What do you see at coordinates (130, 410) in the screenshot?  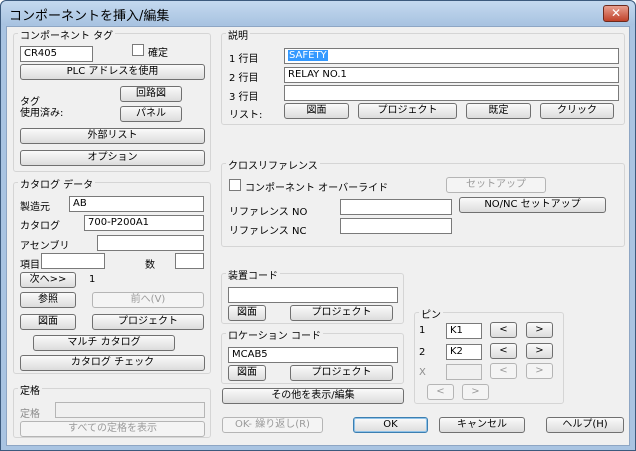 I see `rating-input` at bounding box center [130, 410].